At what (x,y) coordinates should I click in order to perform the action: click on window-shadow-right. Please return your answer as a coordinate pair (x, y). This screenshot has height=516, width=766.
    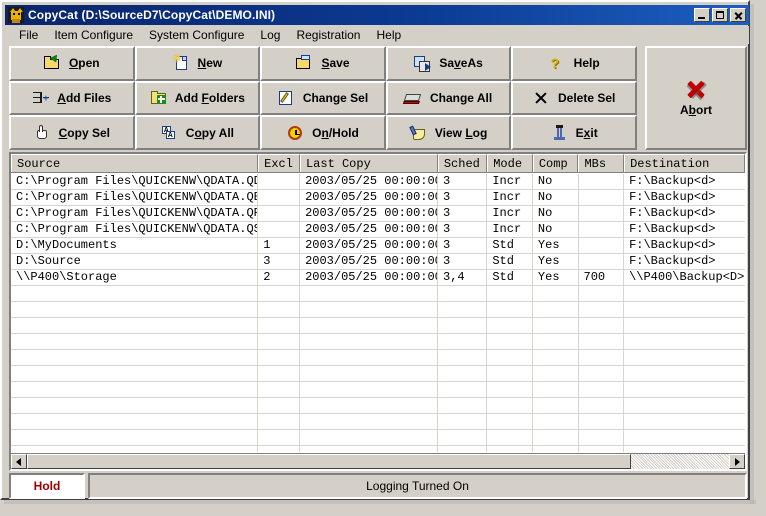
    Looking at the image, I should click on (752, 254).